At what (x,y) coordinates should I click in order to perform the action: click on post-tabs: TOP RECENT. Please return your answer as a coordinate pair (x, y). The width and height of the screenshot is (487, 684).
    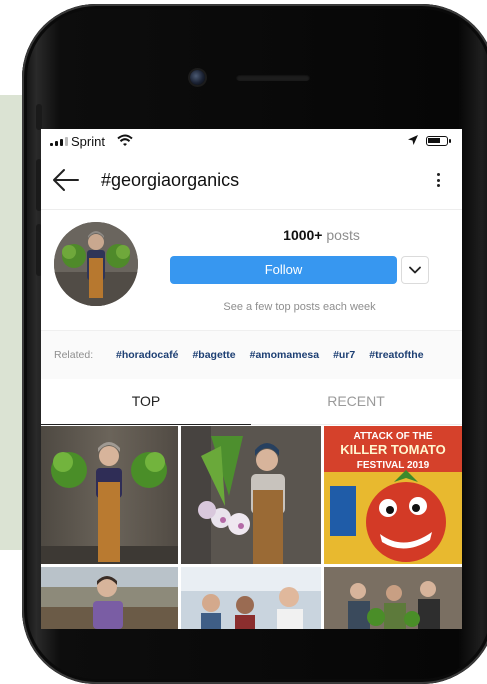
    Looking at the image, I should click on (251, 402).